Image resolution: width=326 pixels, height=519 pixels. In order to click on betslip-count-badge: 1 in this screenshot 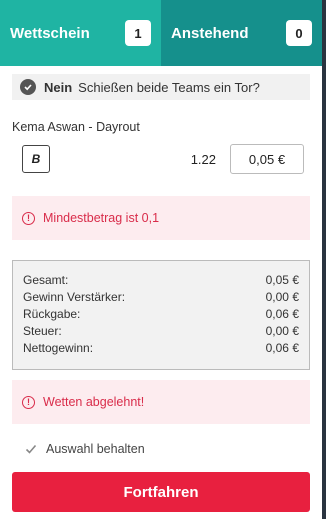, I will do `click(138, 33)`.